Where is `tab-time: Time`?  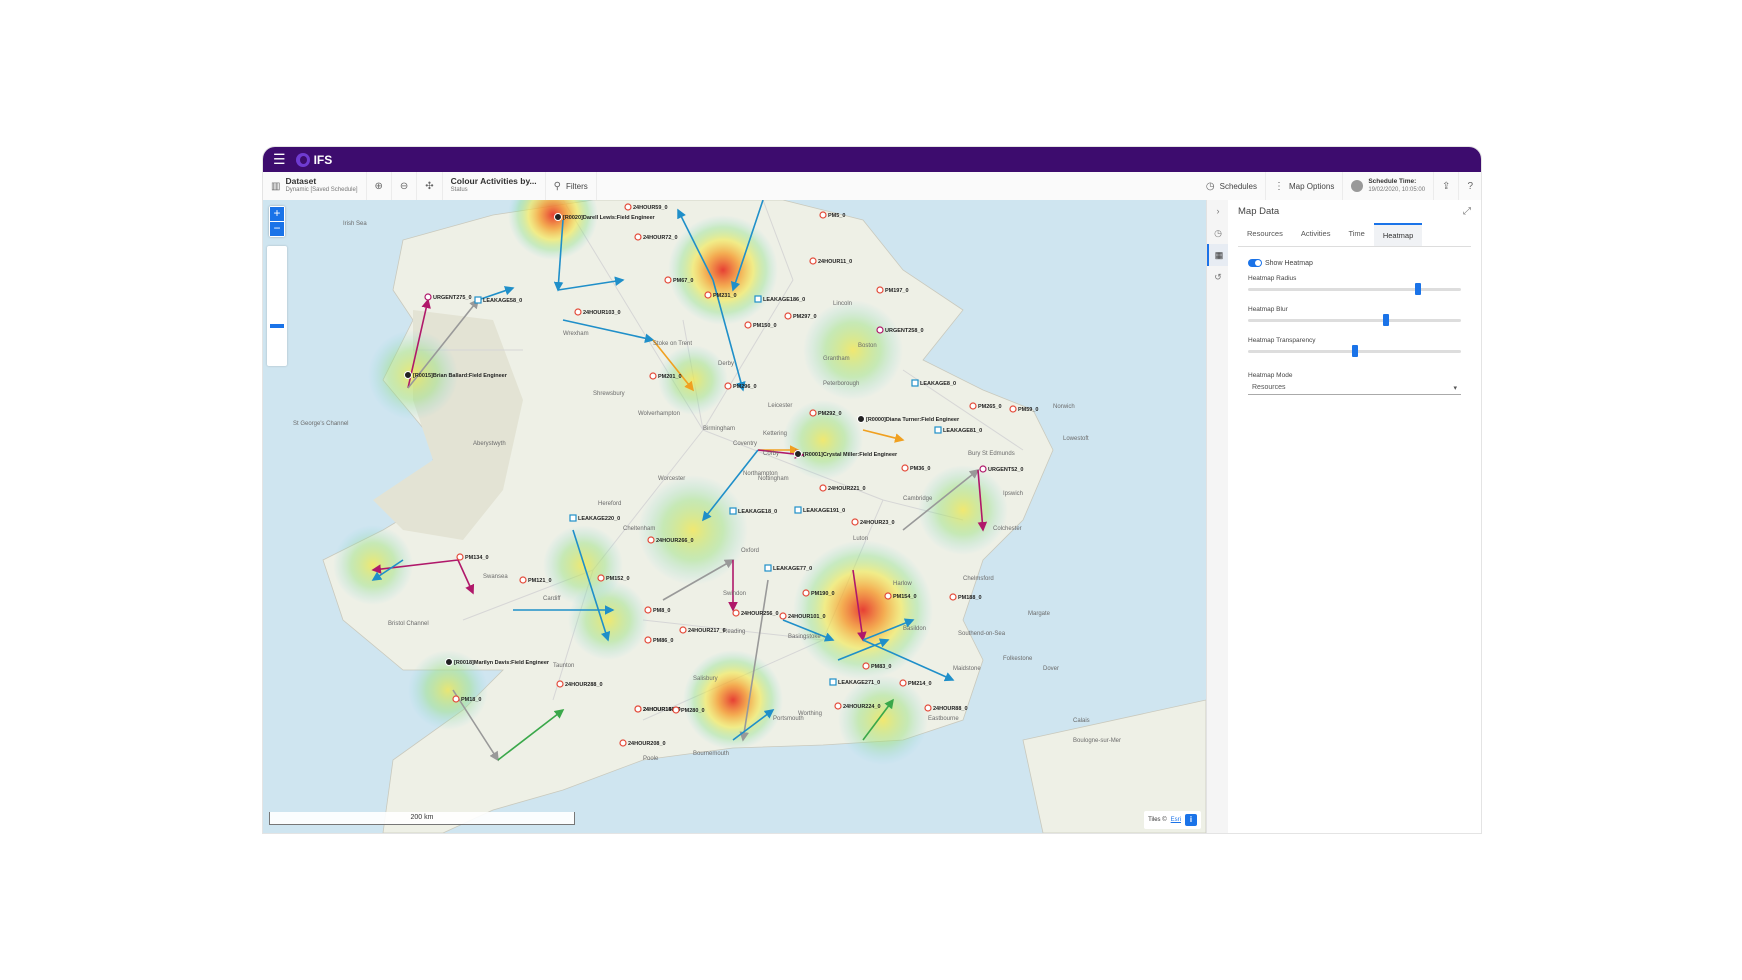 tab-time: Time is located at coordinates (1356, 234).